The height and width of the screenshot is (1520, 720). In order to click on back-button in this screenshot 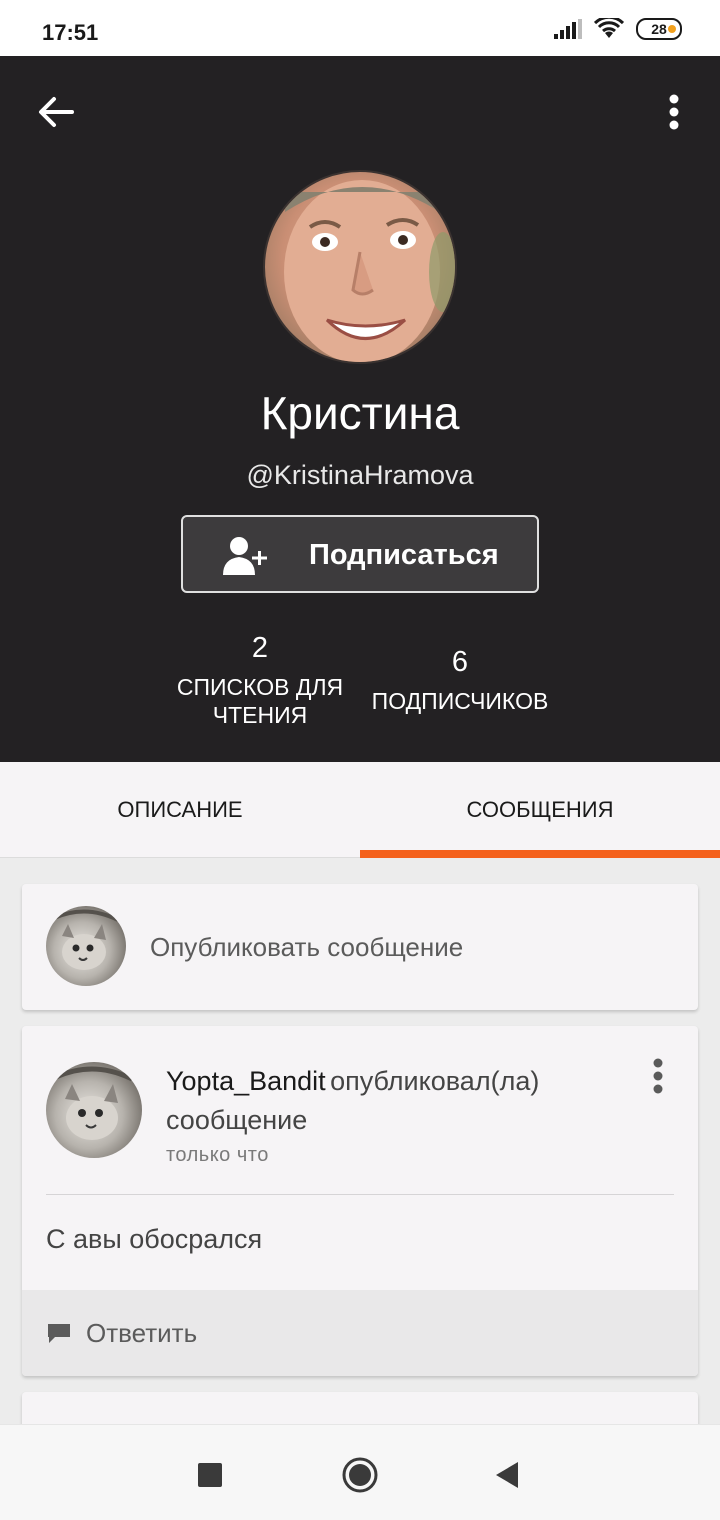, I will do `click(56, 112)`.